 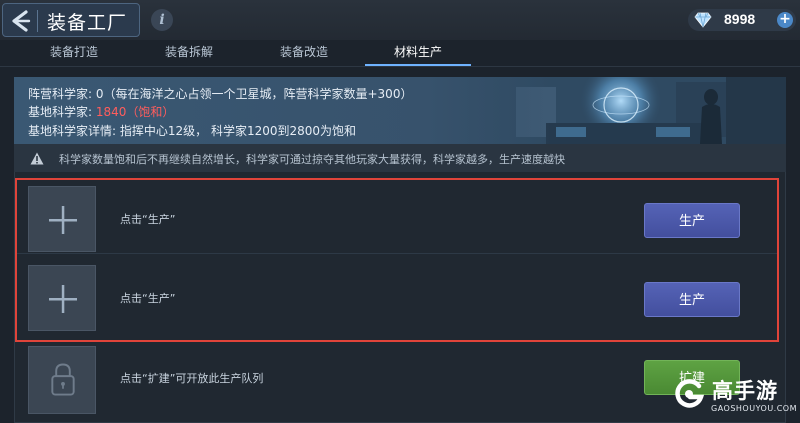 What do you see at coordinates (189, 53) in the screenshot?
I see `tab-equipment-dismantle: 装备拆解` at bounding box center [189, 53].